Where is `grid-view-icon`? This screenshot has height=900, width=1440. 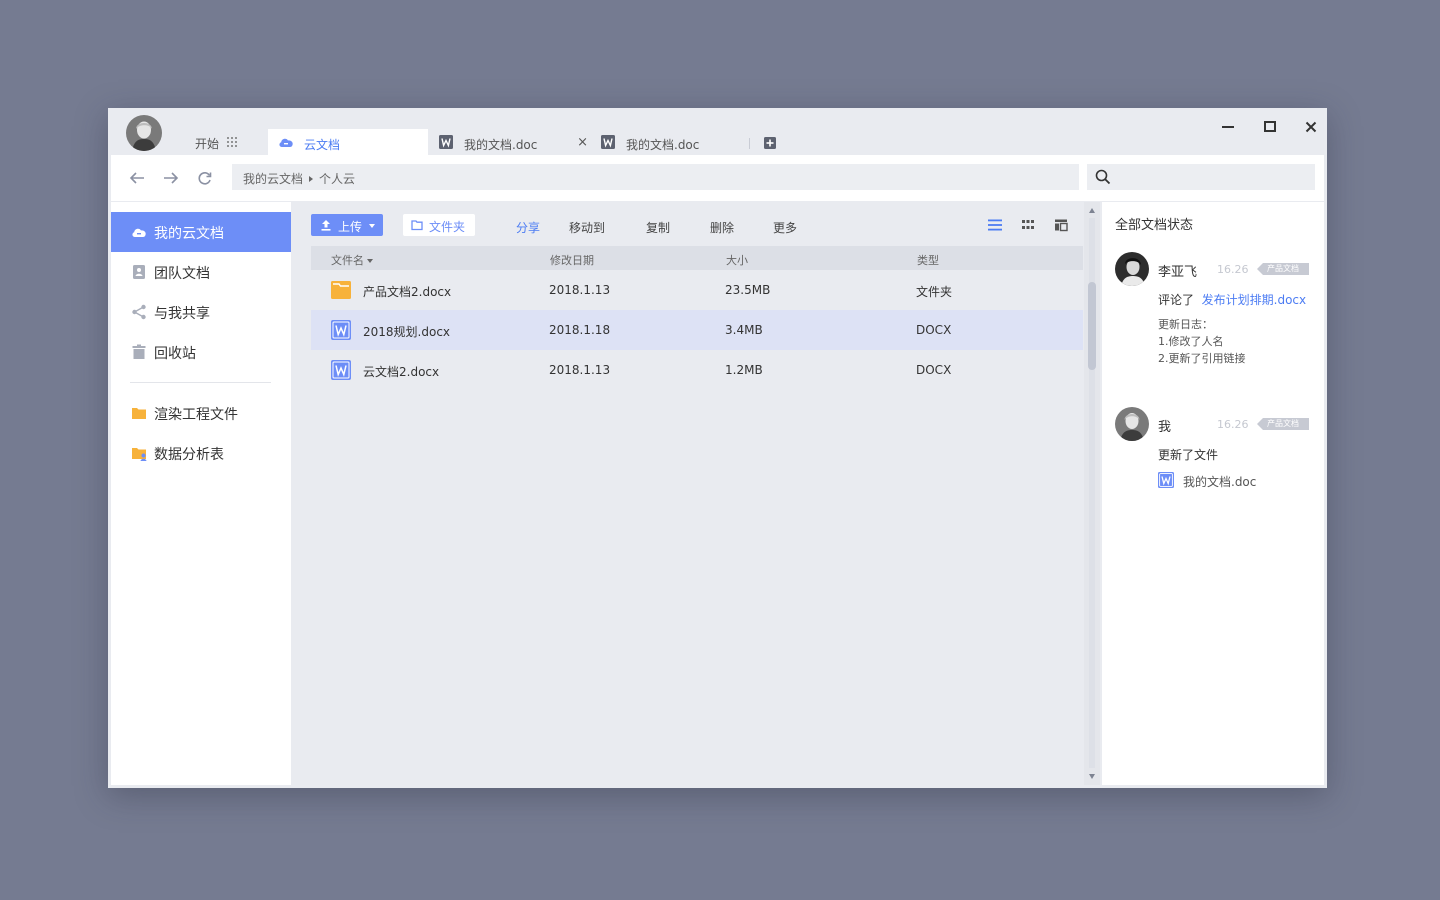
grid-view-icon is located at coordinates (1028, 225).